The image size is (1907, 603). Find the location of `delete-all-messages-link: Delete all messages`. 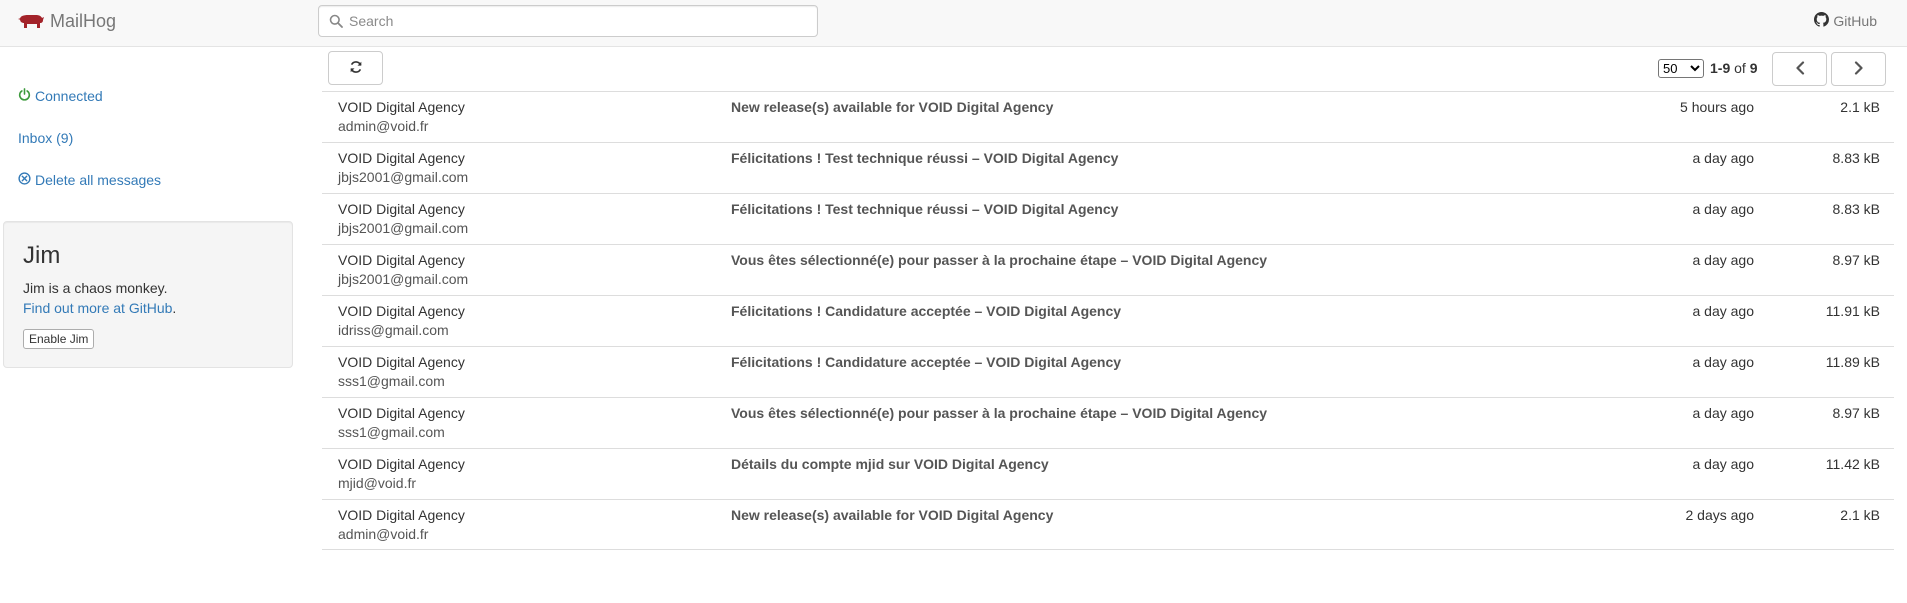

delete-all-messages-link: Delete all messages is located at coordinates (89, 180).